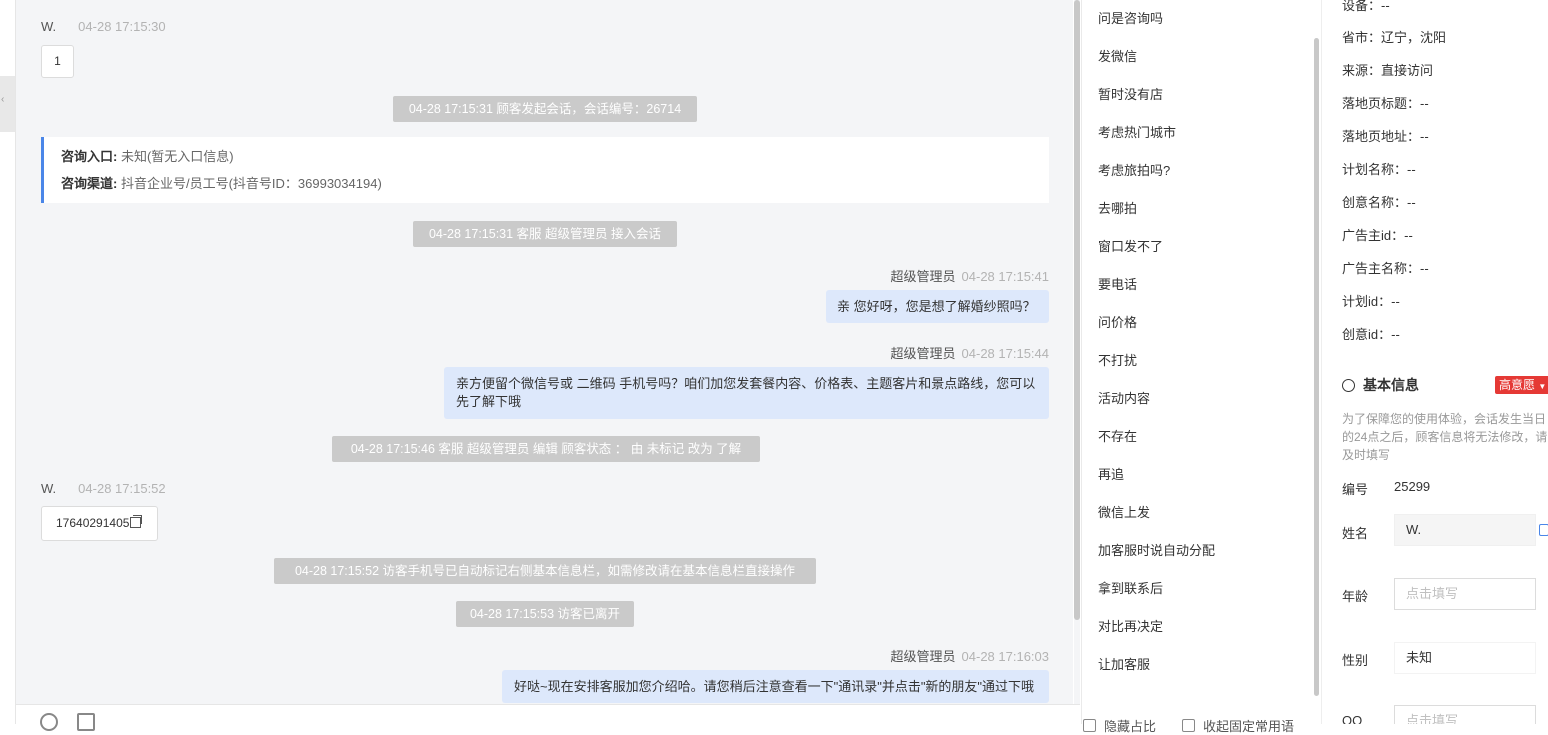  What do you see at coordinates (177, 156) in the screenshot?
I see `entry-value: 未知(暂无入口信息)` at bounding box center [177, 156].